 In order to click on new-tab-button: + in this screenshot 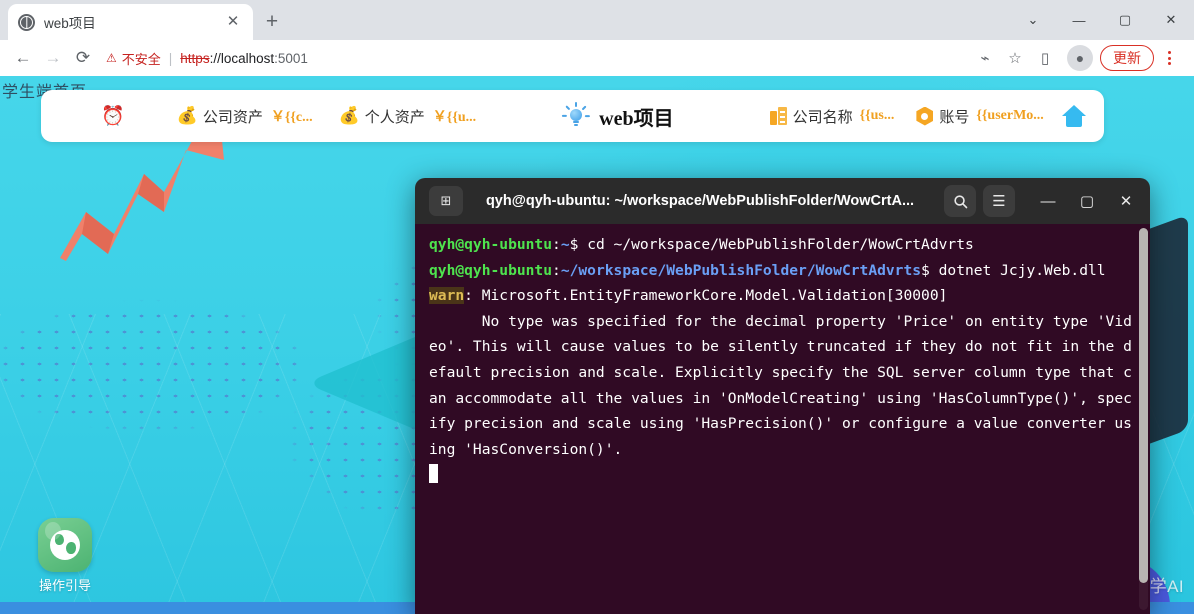, I will do `click(272, 23)`.